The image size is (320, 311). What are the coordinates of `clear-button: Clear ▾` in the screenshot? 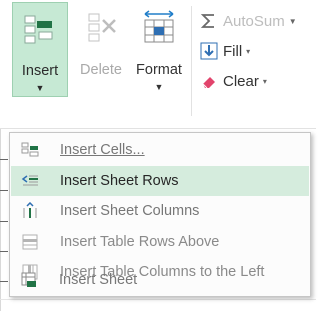 It's located at (233, 81).